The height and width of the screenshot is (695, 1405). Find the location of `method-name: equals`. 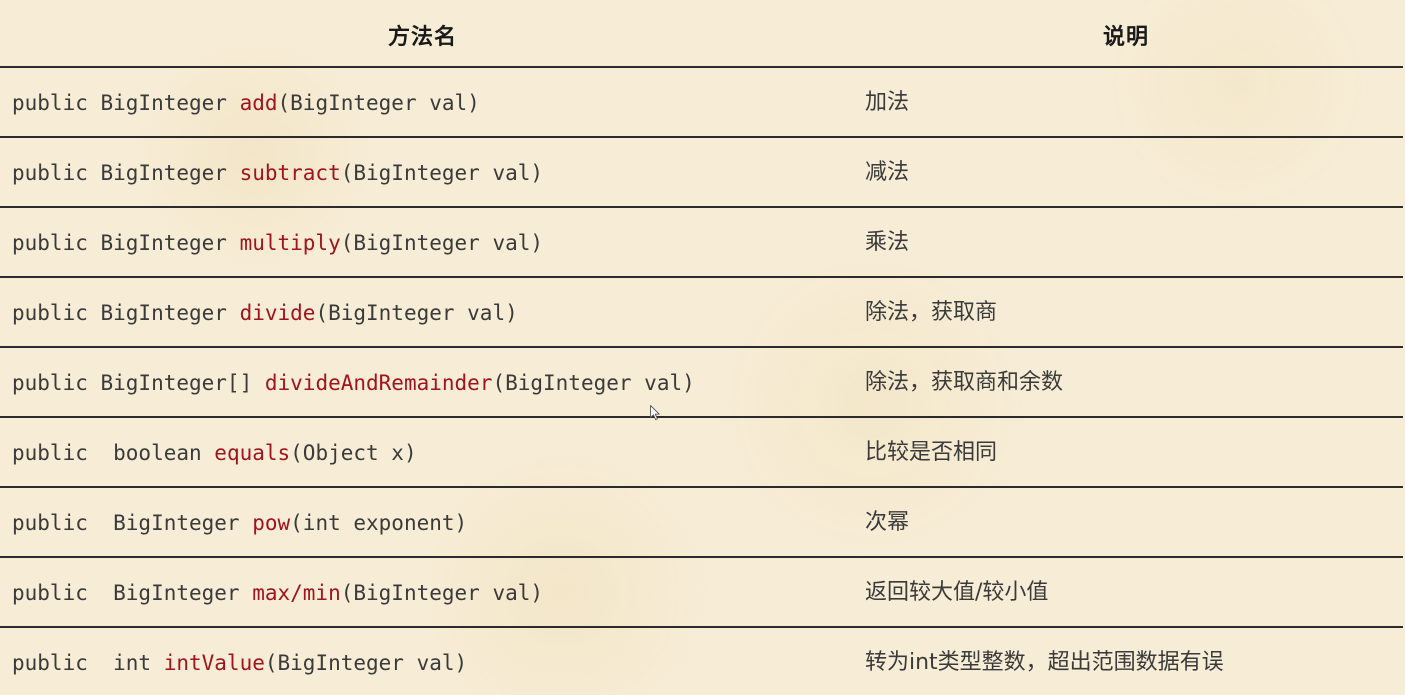

method-name: equals is located at coordinates (252, 453).